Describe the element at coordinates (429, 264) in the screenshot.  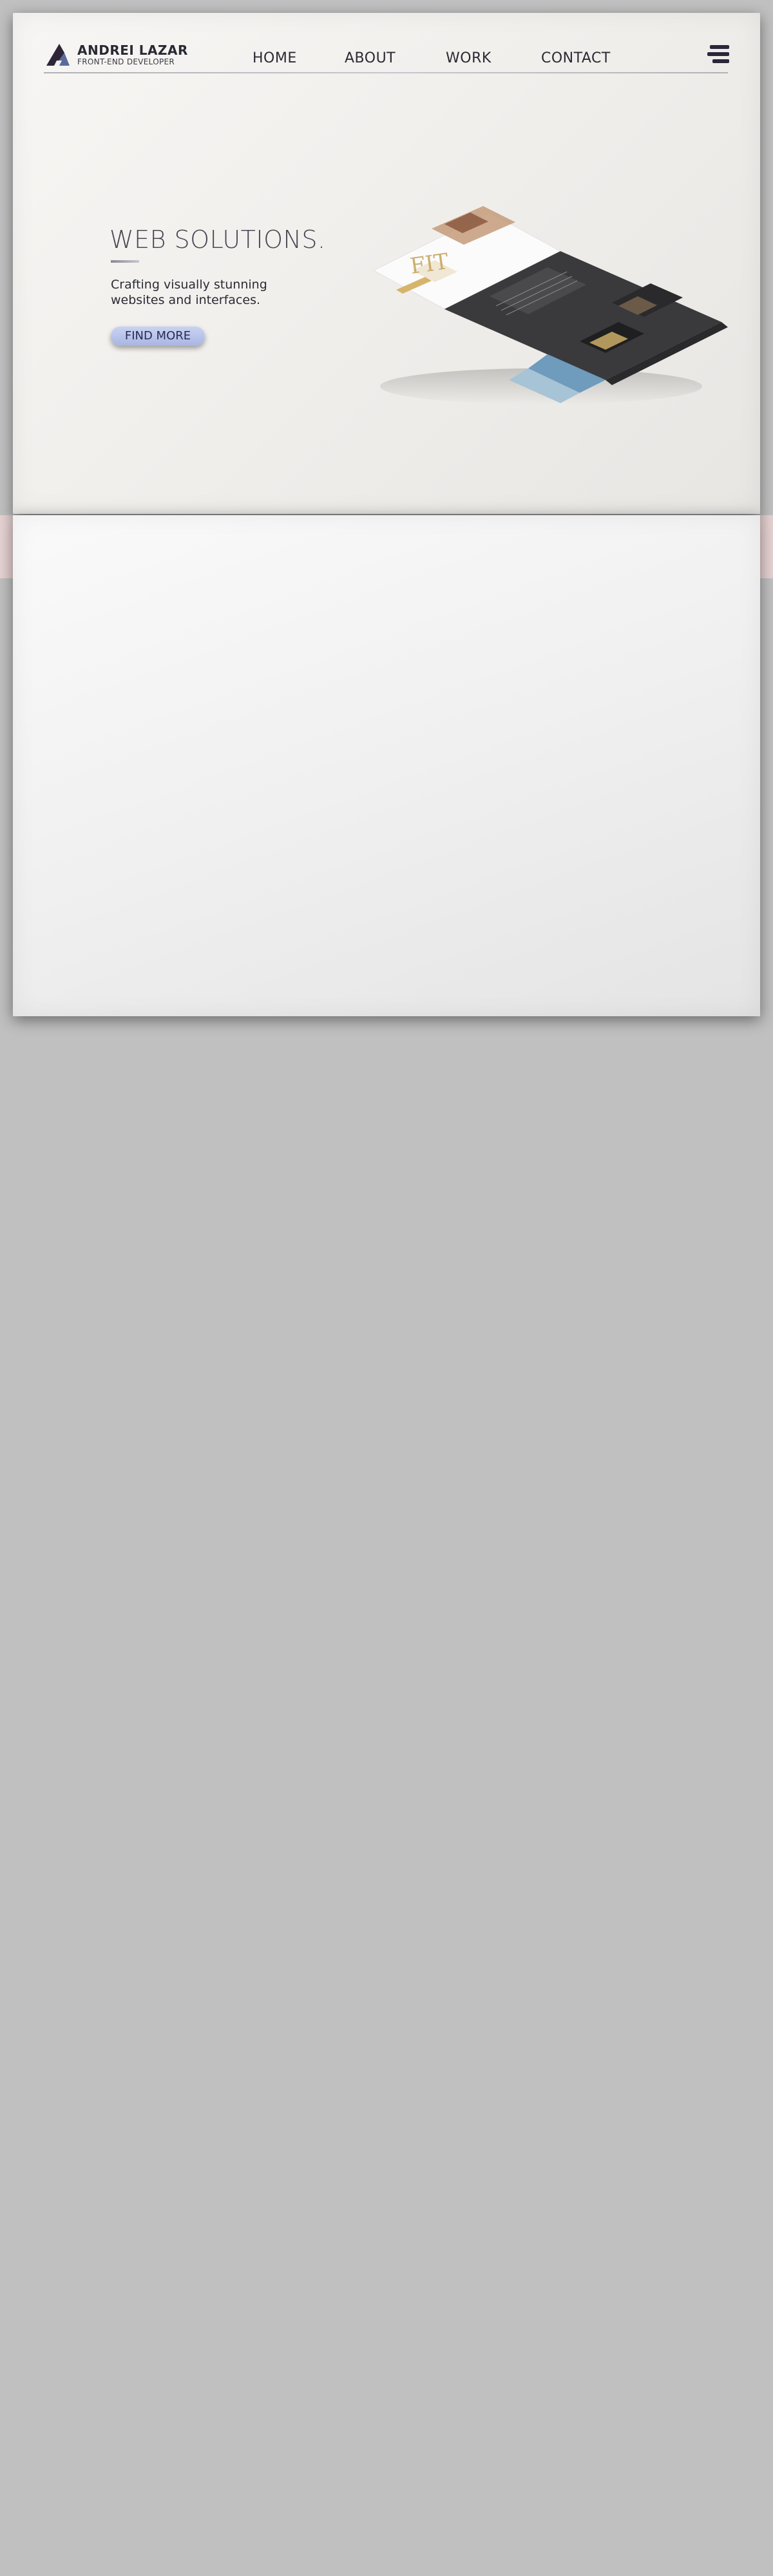
I see `mockup-fit-text: FIT` at that location.